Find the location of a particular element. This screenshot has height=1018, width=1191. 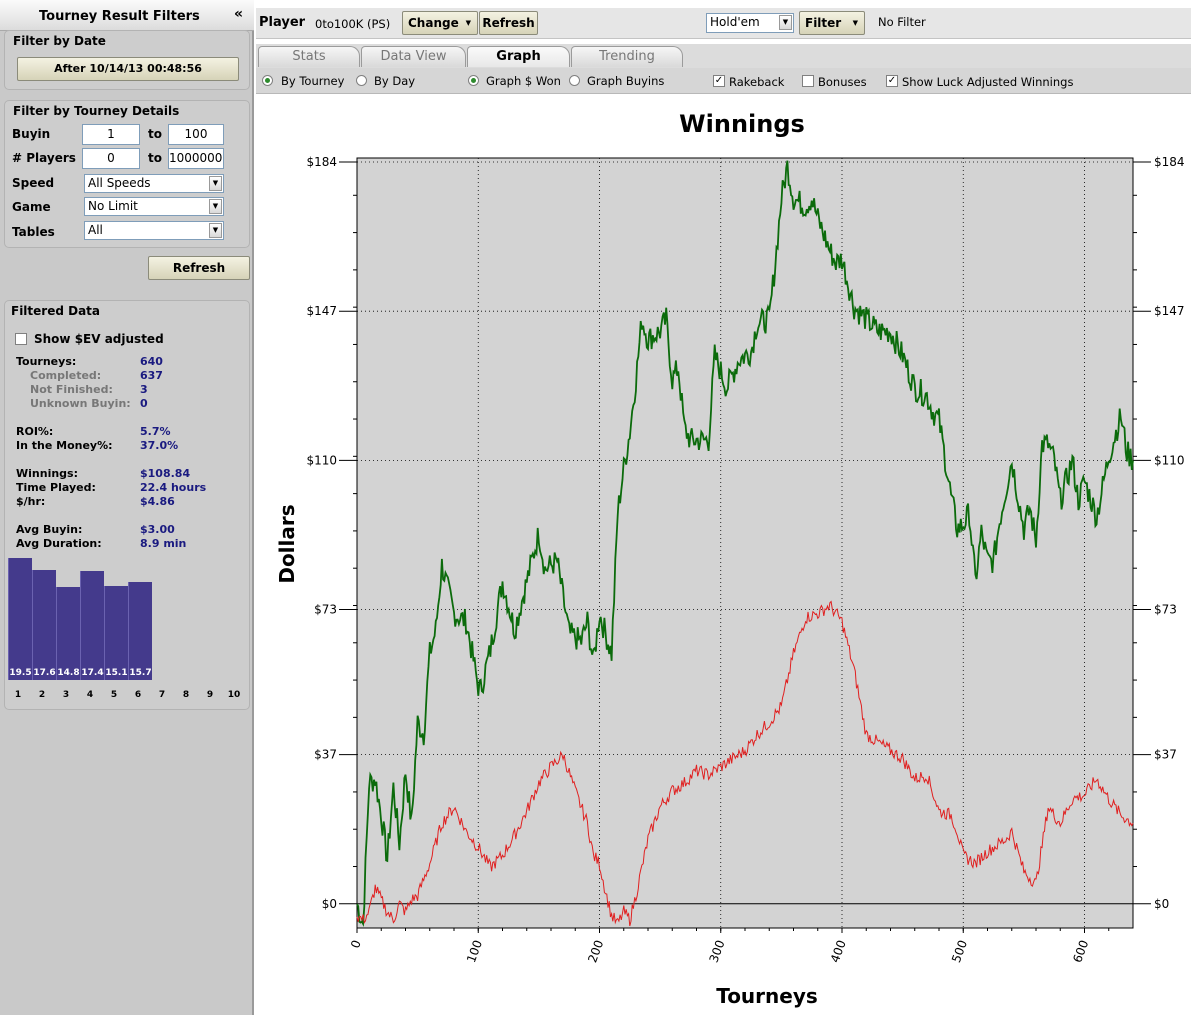

refresh-filters-button: Refresh is located at coordinates (199, 268).